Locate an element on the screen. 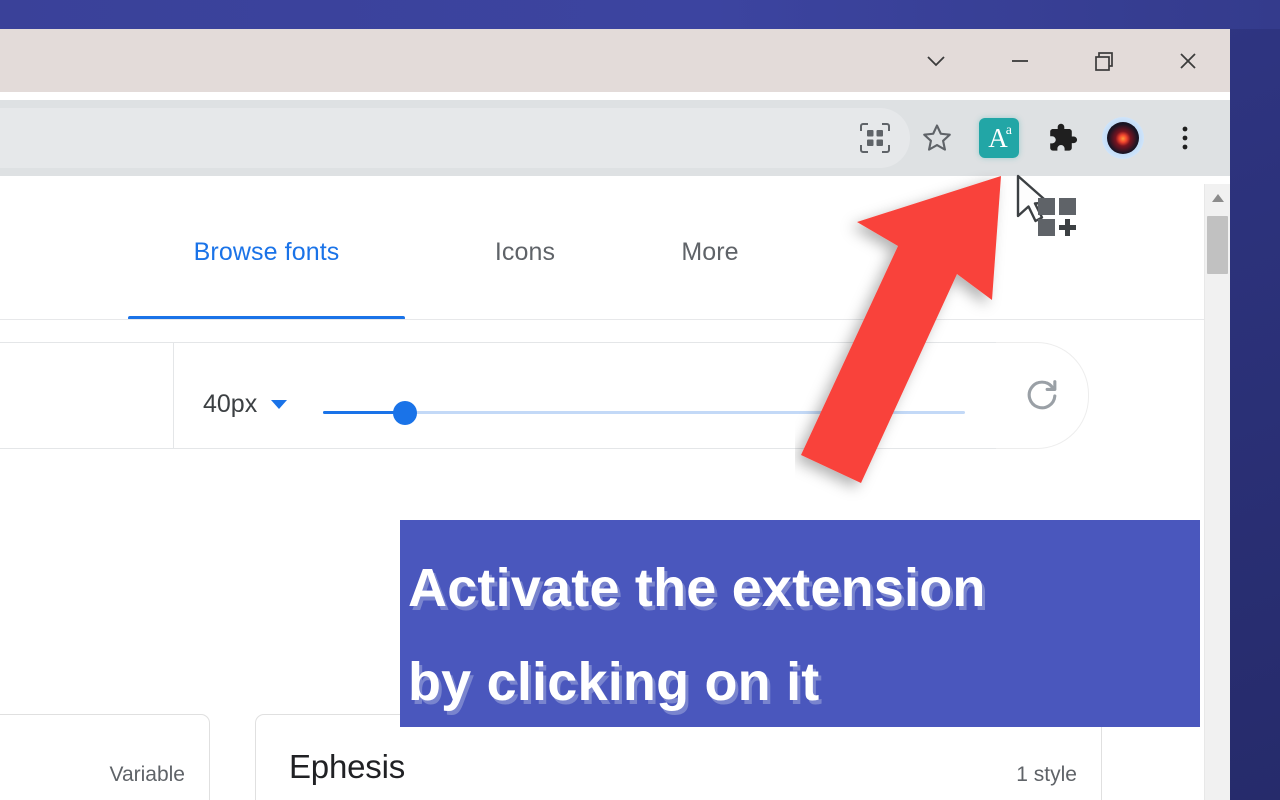 This screenshot has width=1280, height=800. vertical-scrollbar is located at coordinates (1217, 492).